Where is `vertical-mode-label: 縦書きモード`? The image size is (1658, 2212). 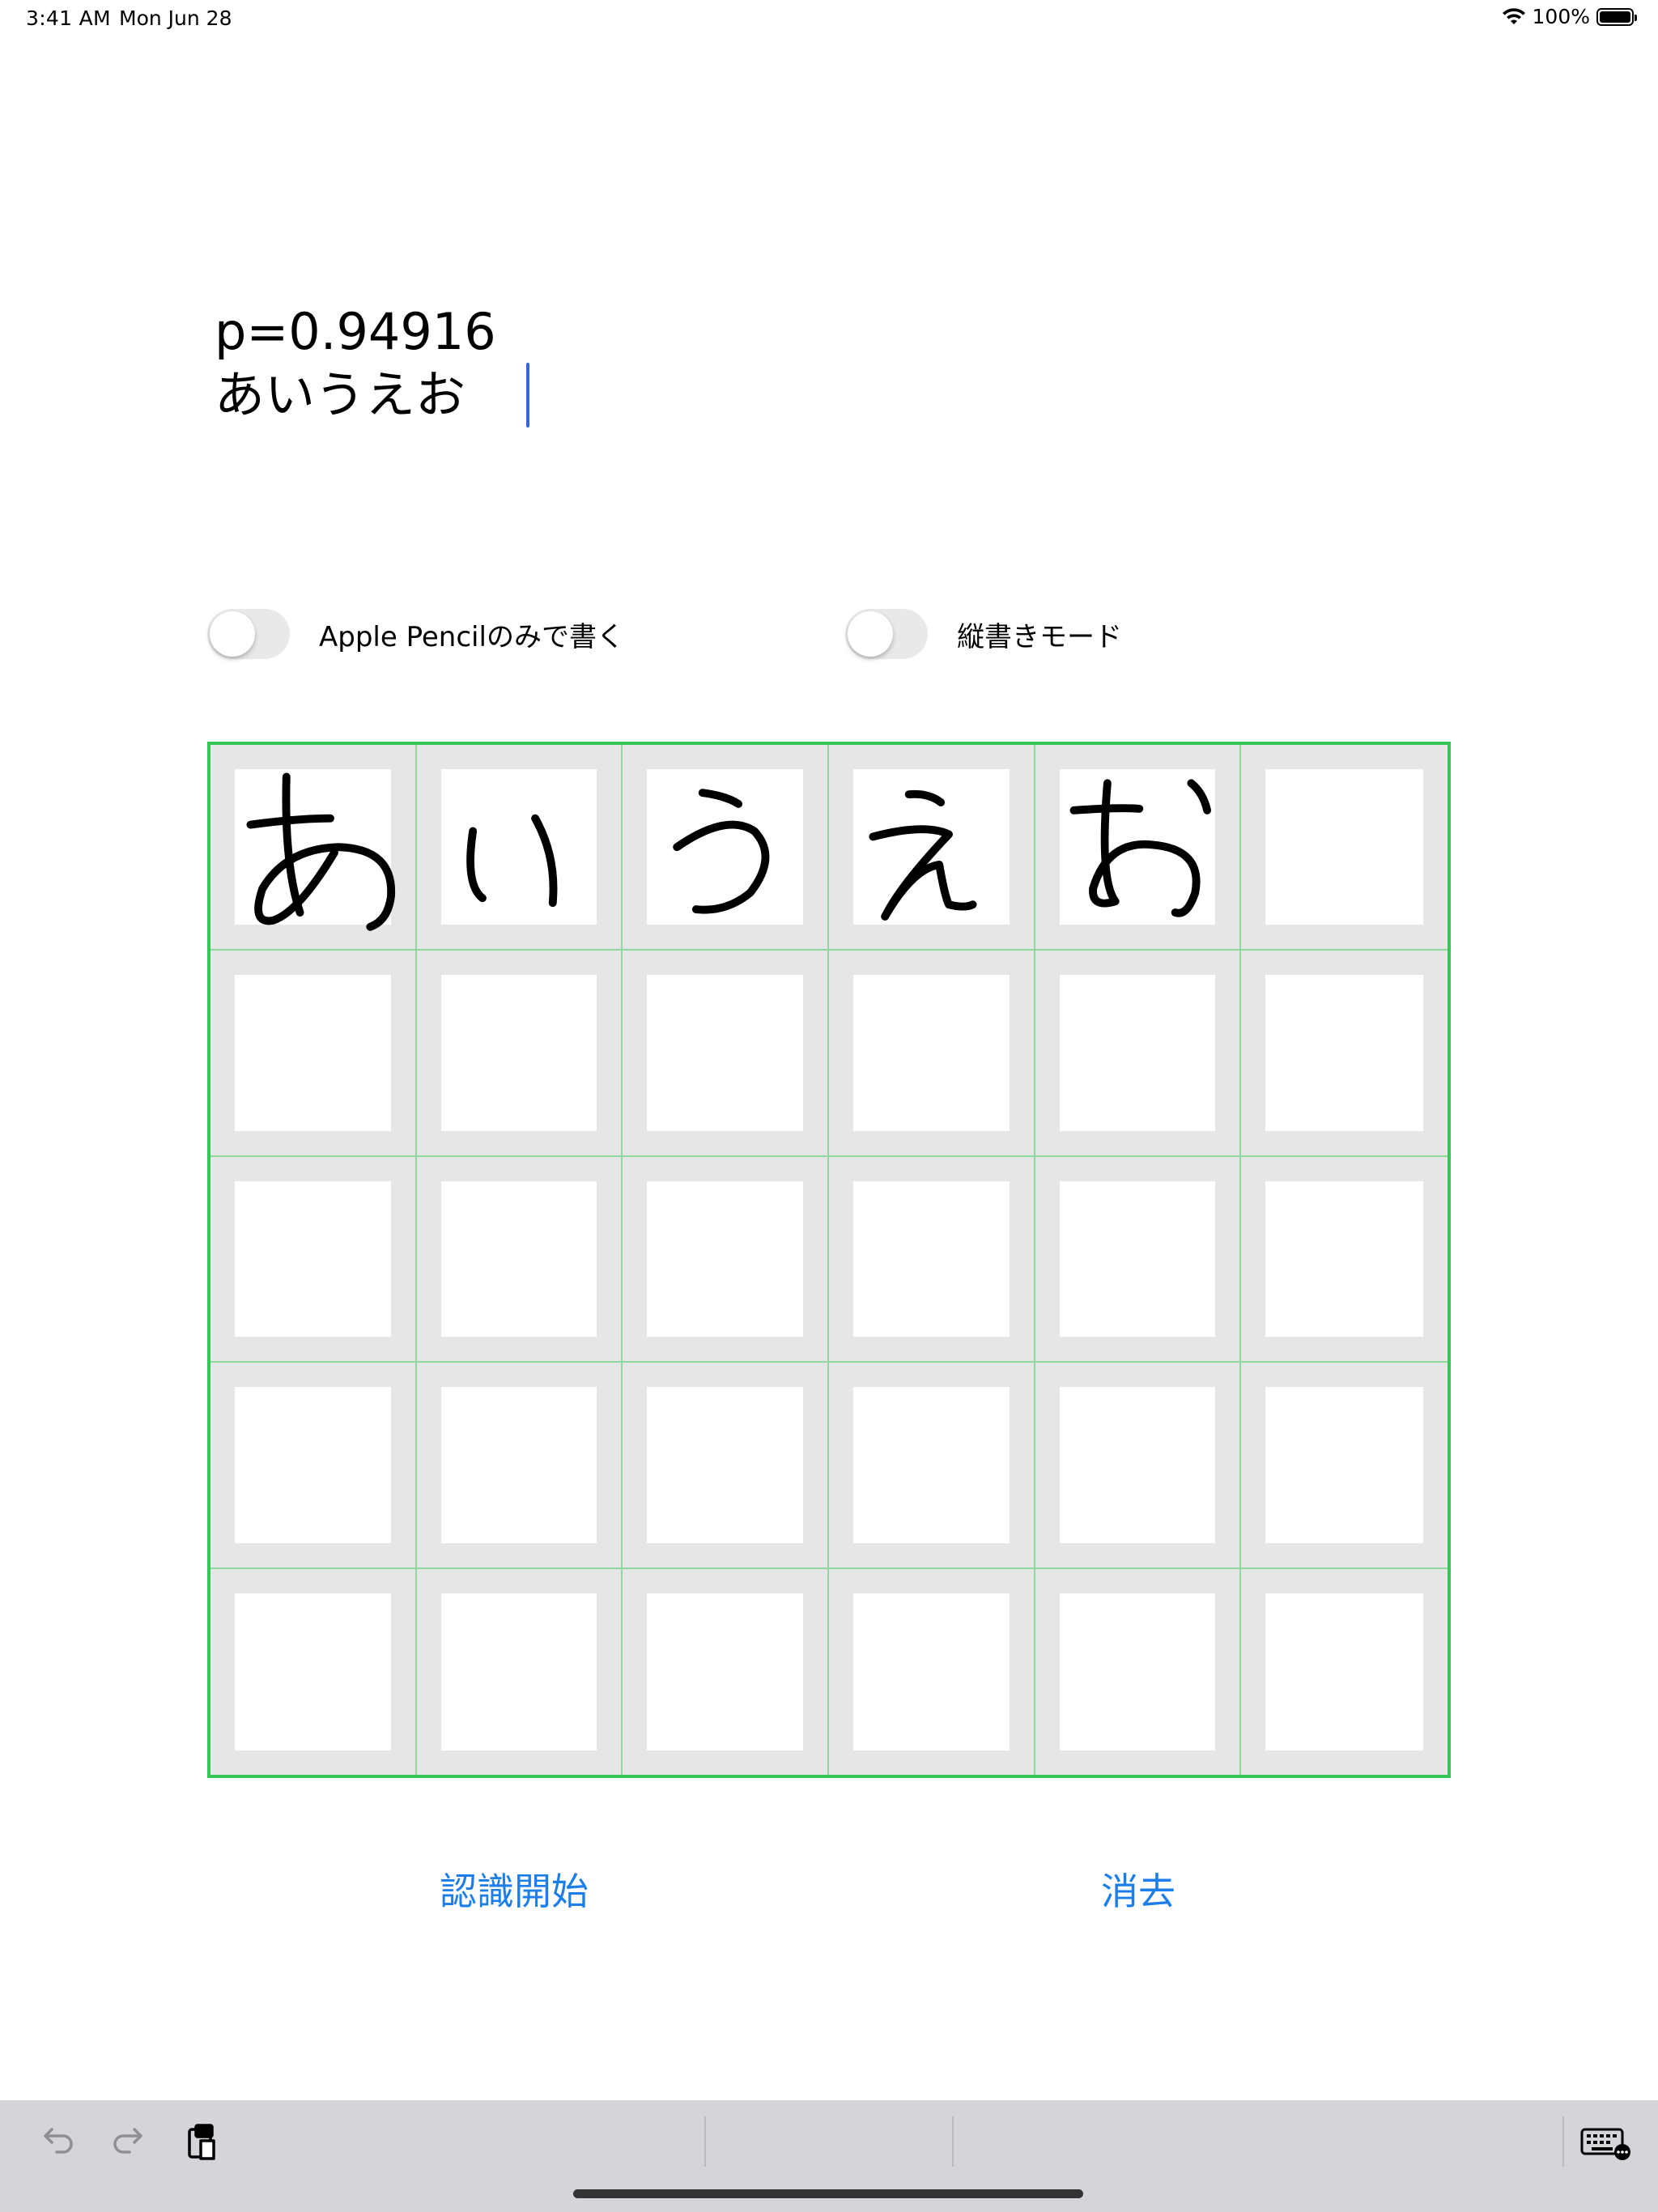 vertical-mode-label: 縦書きモード is located at coordinates (1039, 636).